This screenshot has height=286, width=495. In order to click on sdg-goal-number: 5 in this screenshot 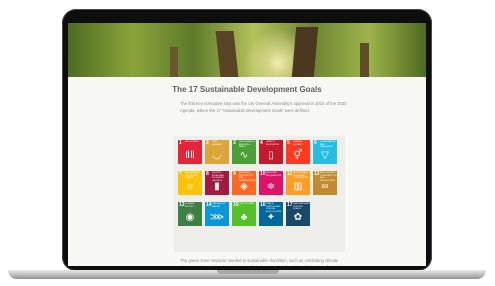, I will do `click(288, 143)`.